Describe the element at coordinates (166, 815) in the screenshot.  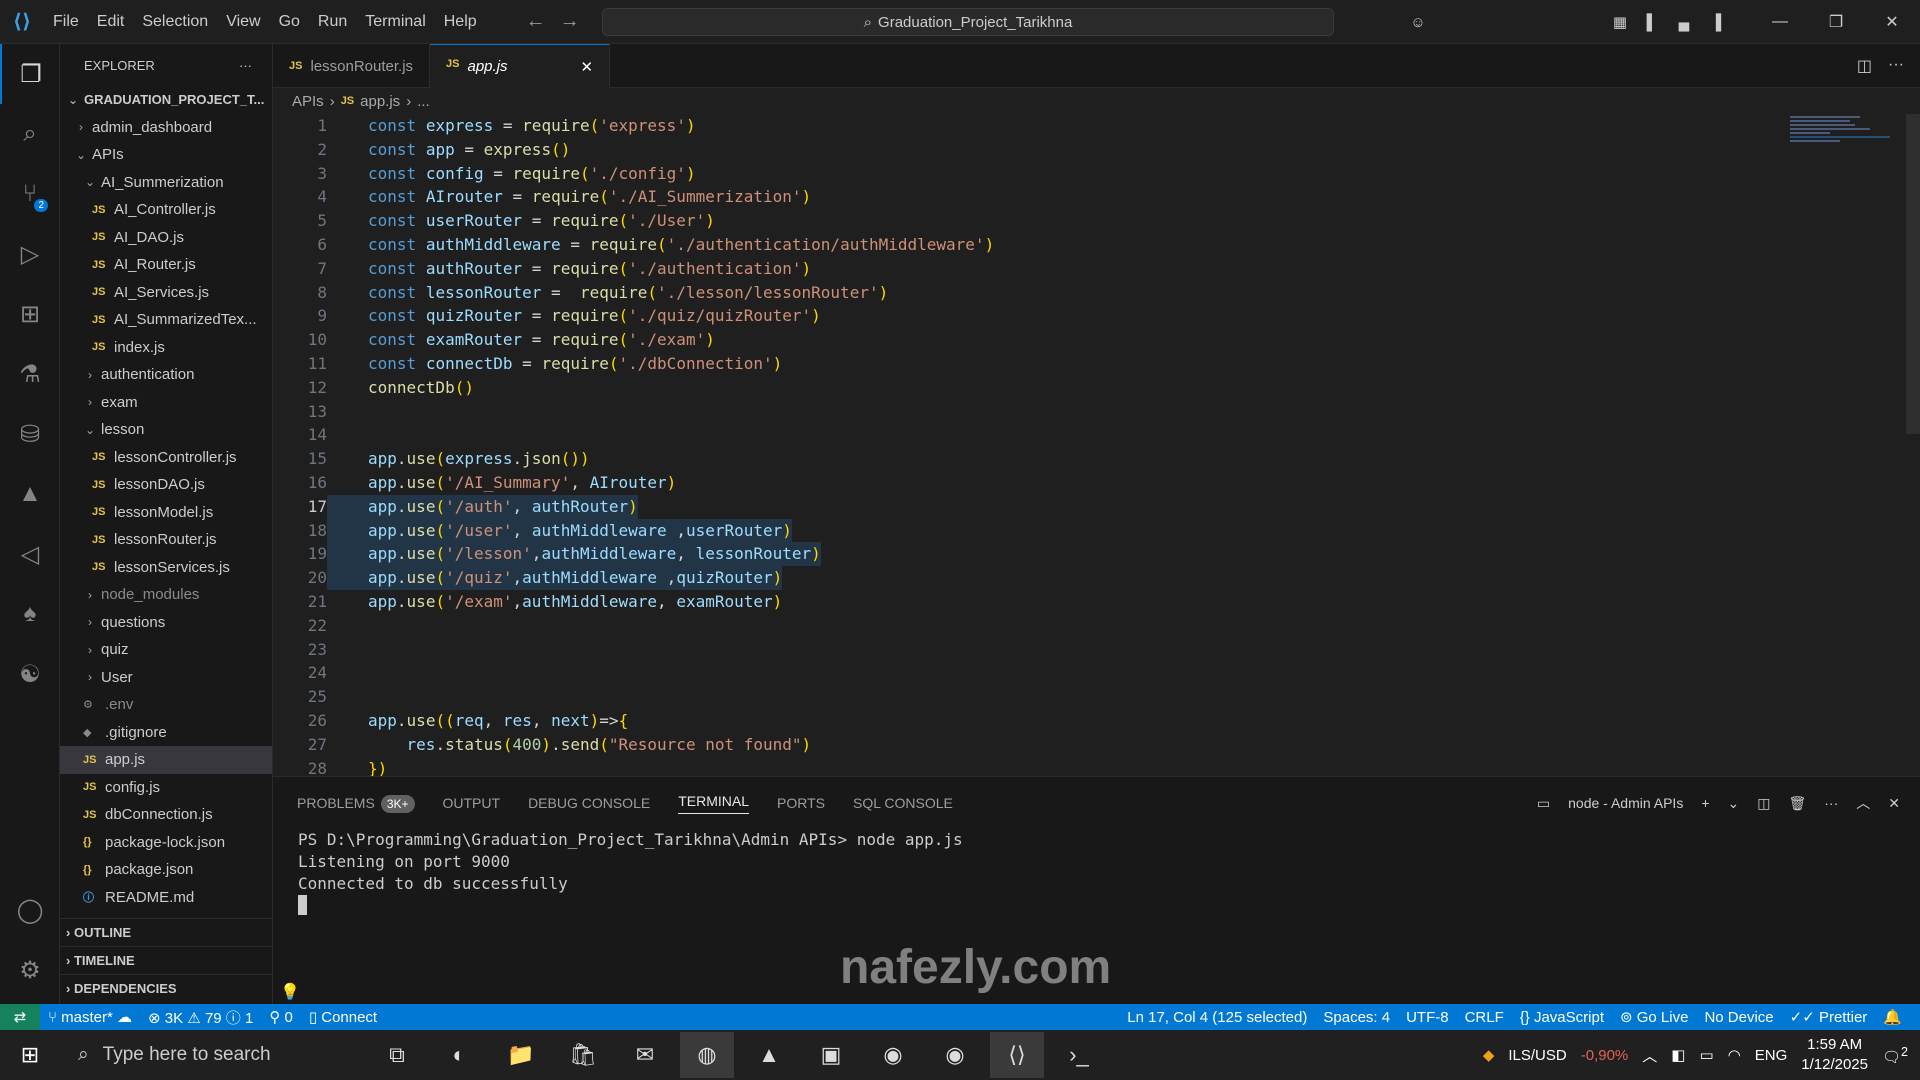
I see `file-item: JS dbConnection.js` at that location.